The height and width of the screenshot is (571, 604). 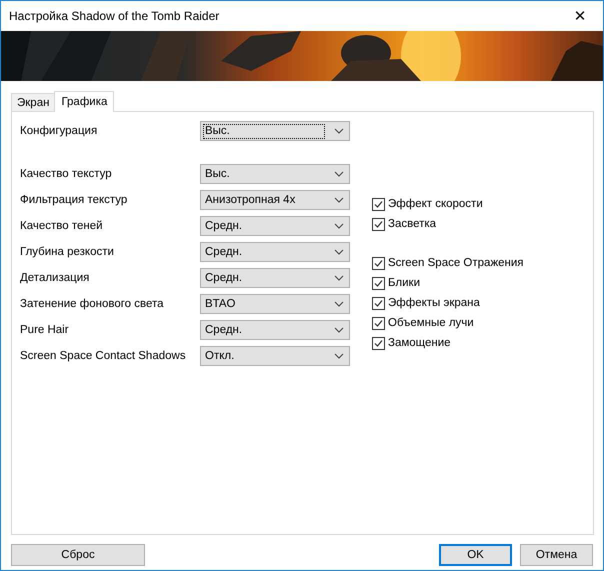 I want to click on setting-label: Затенение фонового света, so click(x=92, y=304).